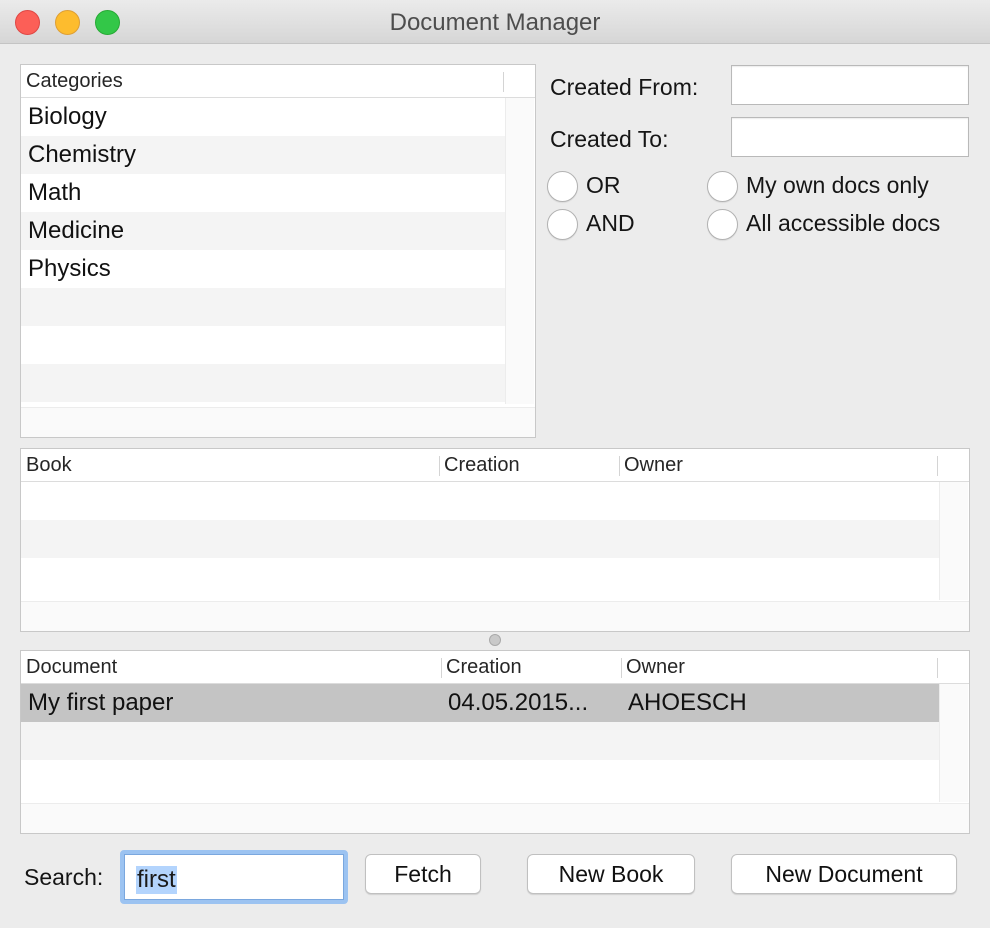  I want to click on book-vertical-scrollbar, so click(953, 541).